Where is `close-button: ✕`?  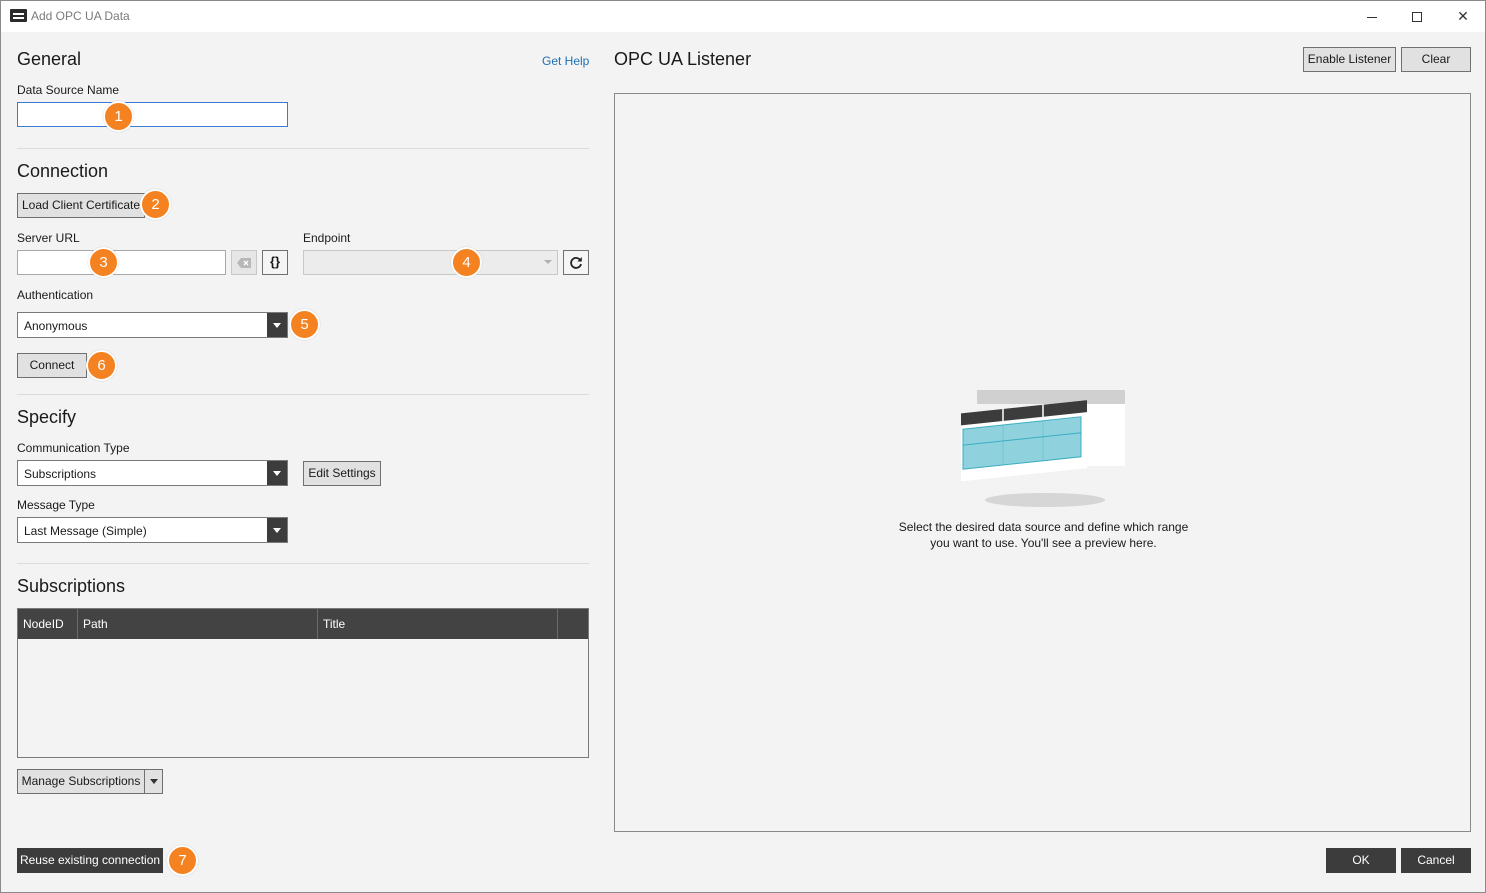 close-button: ✕ is located at coordinates (1463, 16).